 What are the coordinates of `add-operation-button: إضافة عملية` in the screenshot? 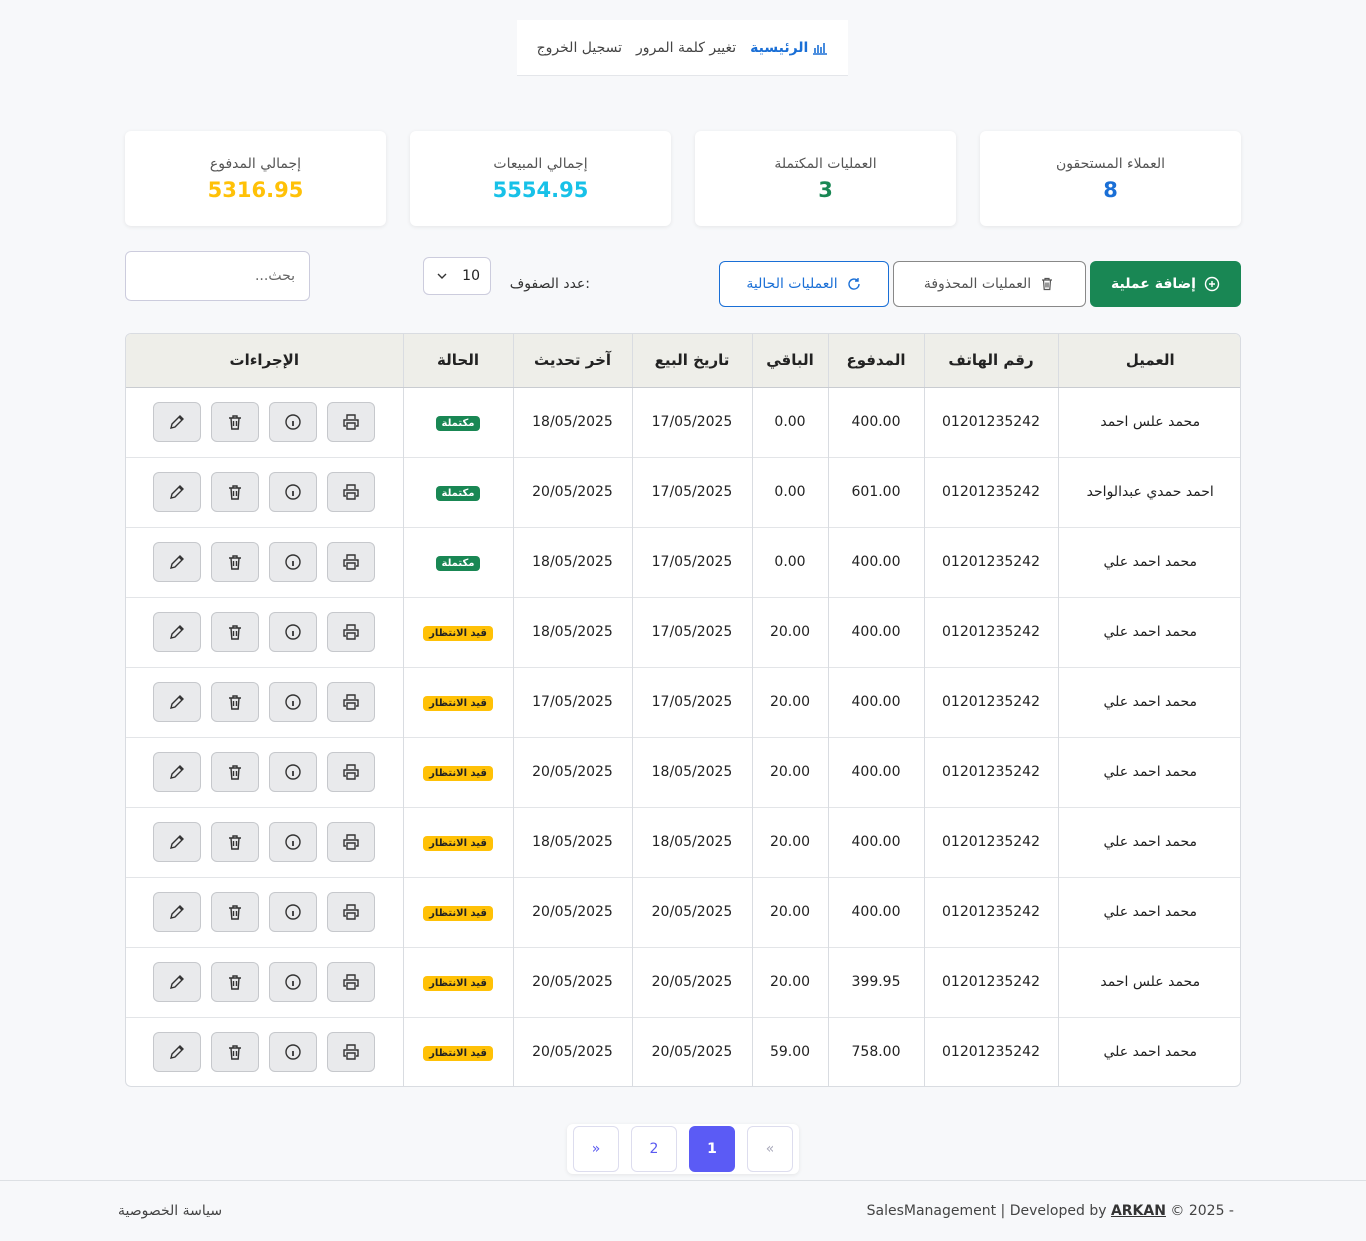 It's located at (1165, 284).